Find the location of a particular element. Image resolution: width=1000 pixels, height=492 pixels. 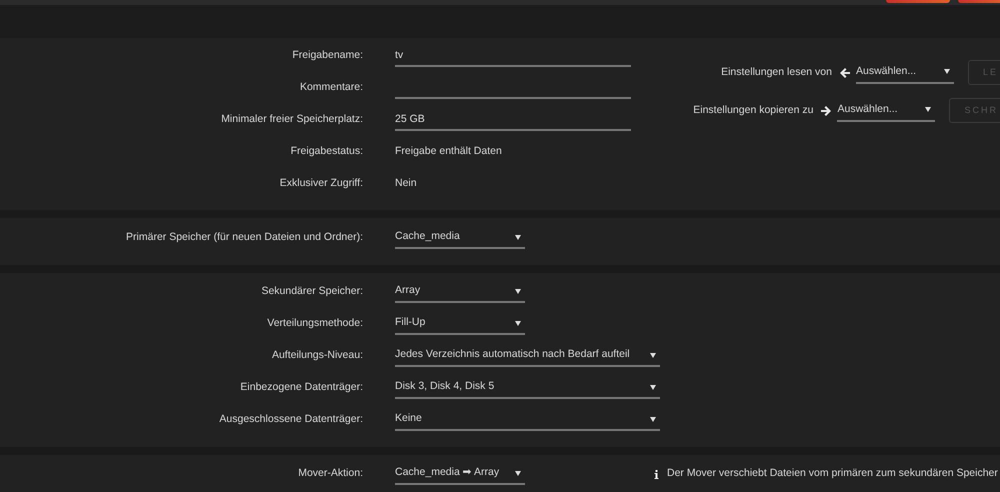

field-label: Minimaler freier Speicherplatz: is located at coordinates (291, 120).